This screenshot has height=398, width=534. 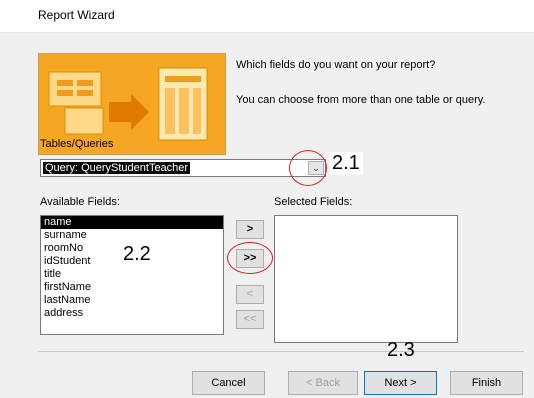 I want to click on tables-queries-value: Query: QueryStudentTeacher, so click(x=117, y=168).